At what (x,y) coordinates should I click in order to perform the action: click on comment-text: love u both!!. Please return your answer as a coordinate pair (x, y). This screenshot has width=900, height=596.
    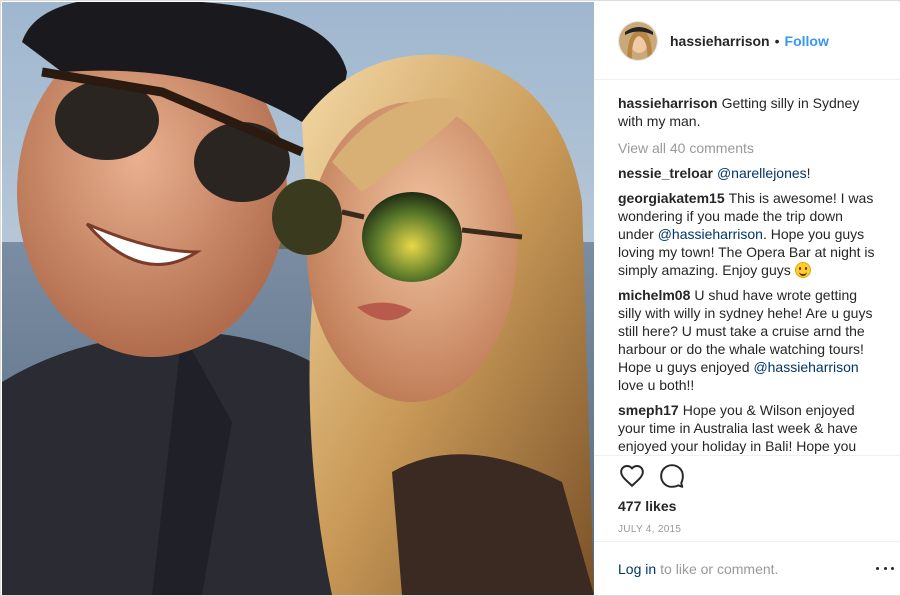
    Looking at the image, I should click on (656, 385).